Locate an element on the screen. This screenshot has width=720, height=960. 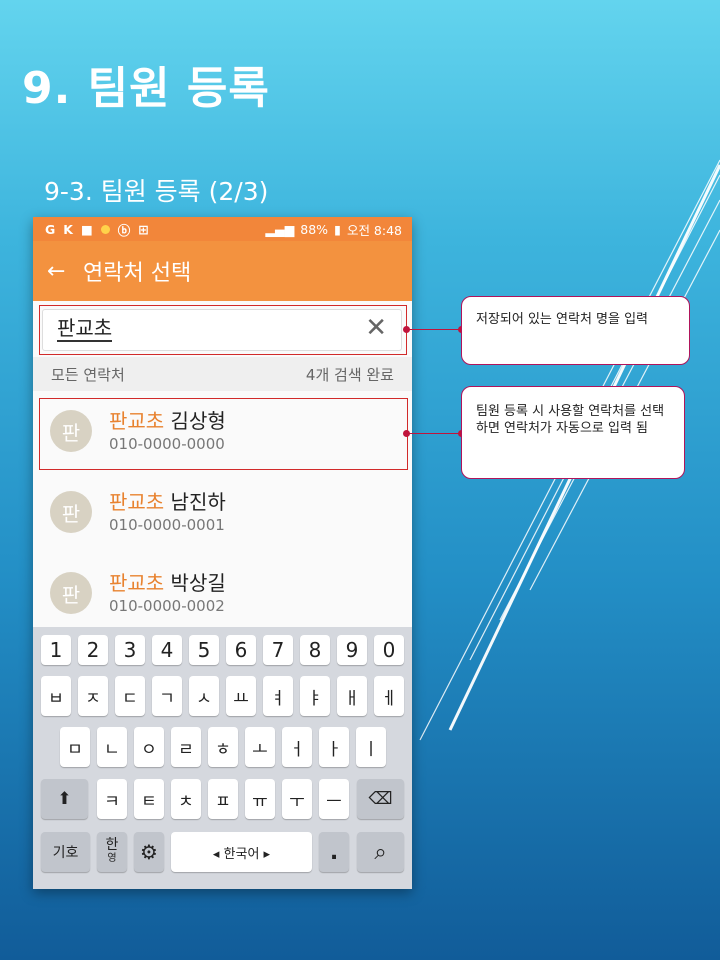
key-consonant: ㅍ is located at coordinates (223, 799).